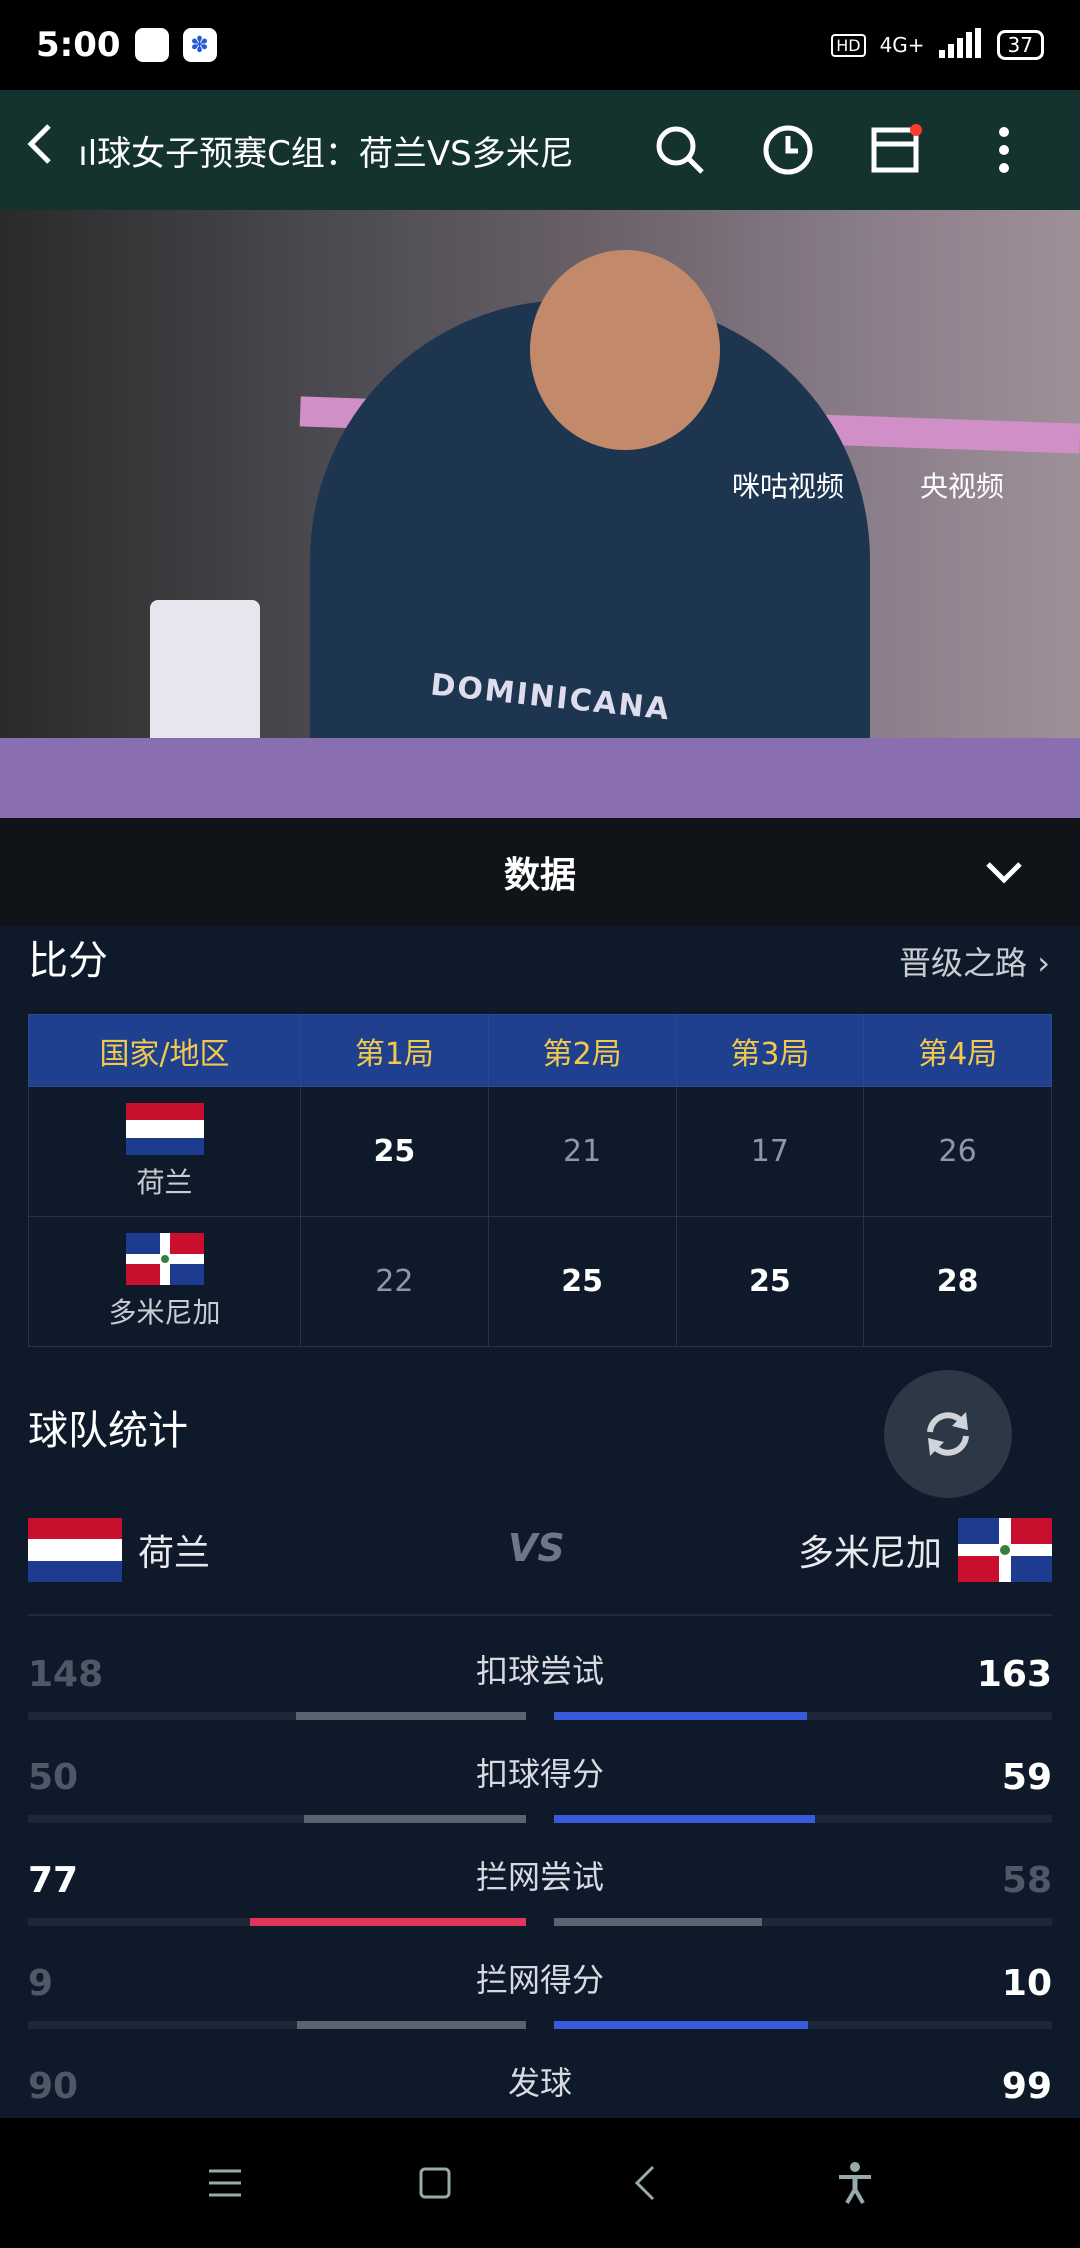  I want to click on col-header: 第3局, so click(770, 1050).